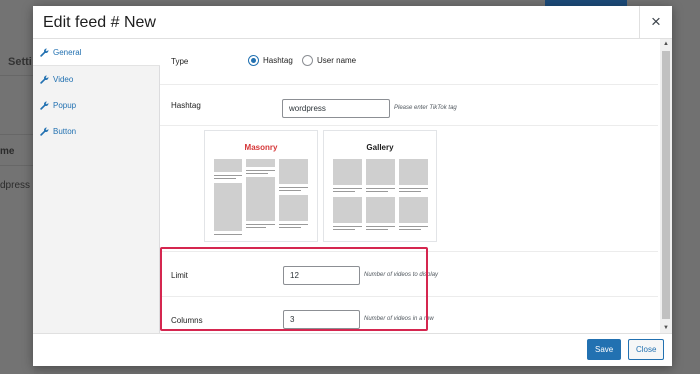 This screenshot has height=374, width=700. Describe the element at coordinates (65, 131) in the screenshot. I see `sidebar-item-label: Button` at that location.